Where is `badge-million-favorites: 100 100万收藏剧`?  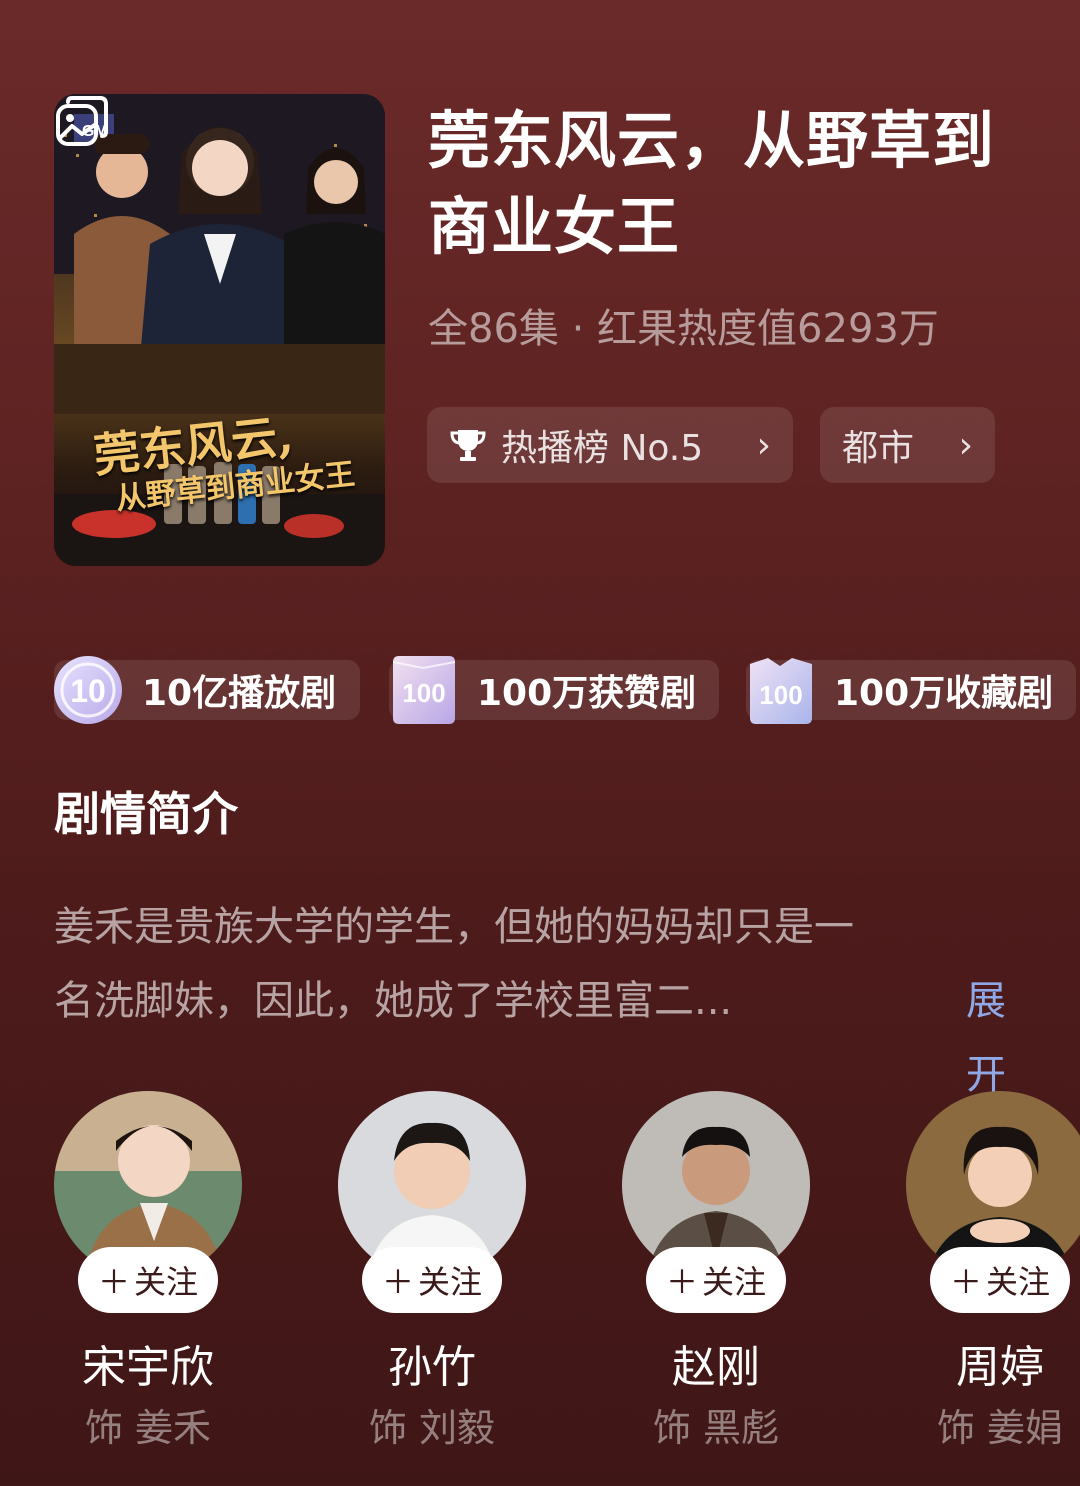
badge-million-favorites: 100 100万收藏剧 is located at coordinates (911, 691).